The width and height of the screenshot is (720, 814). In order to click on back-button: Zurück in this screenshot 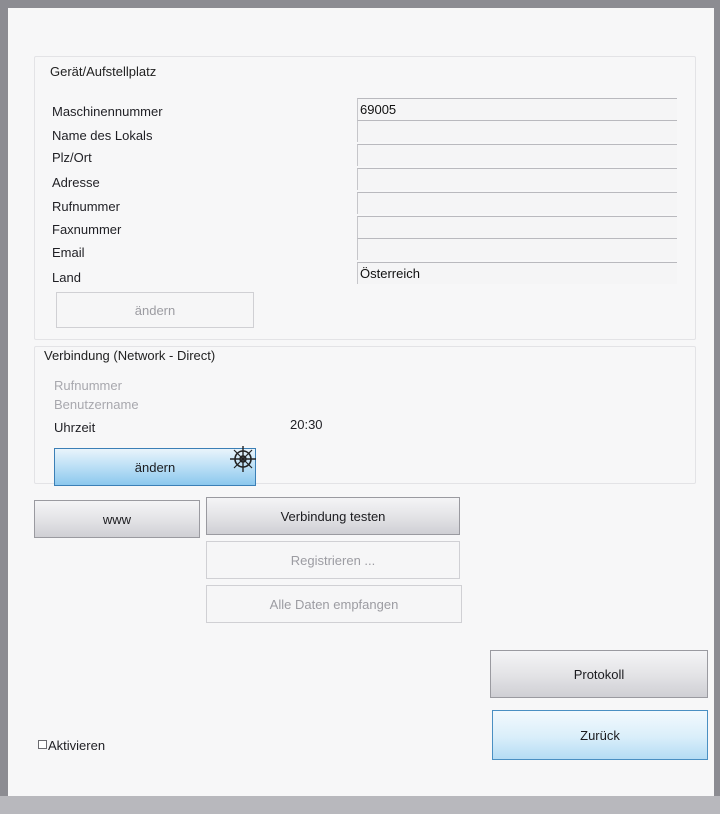, I will do `click(600, 735)`.